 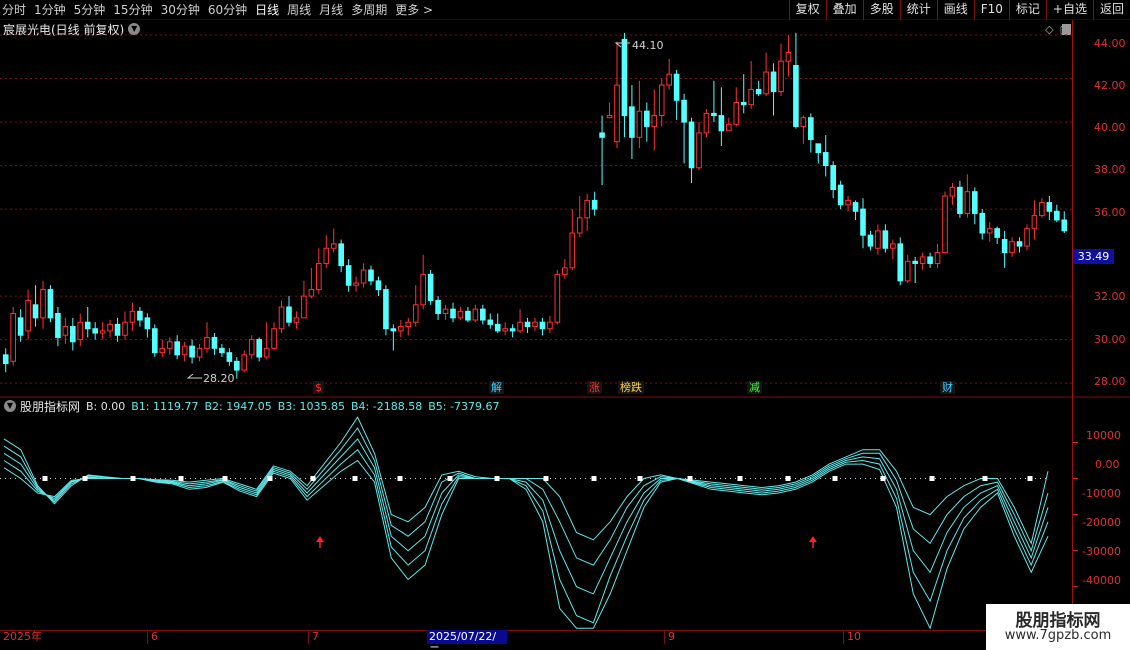 I want to click on price-tick: 38.00, so click(x=1110, y=169).